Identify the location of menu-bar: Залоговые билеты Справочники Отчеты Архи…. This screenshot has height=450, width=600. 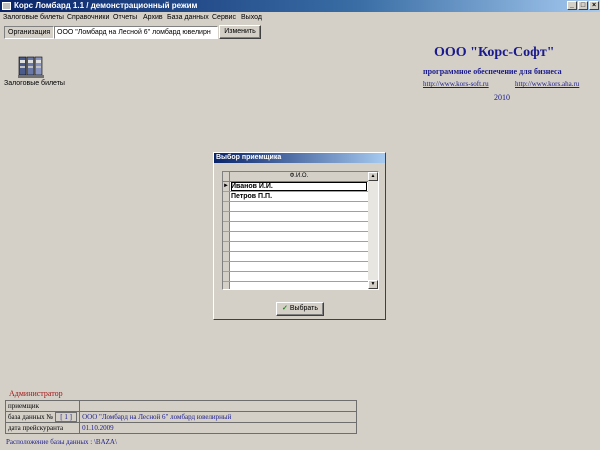
(300, 17).